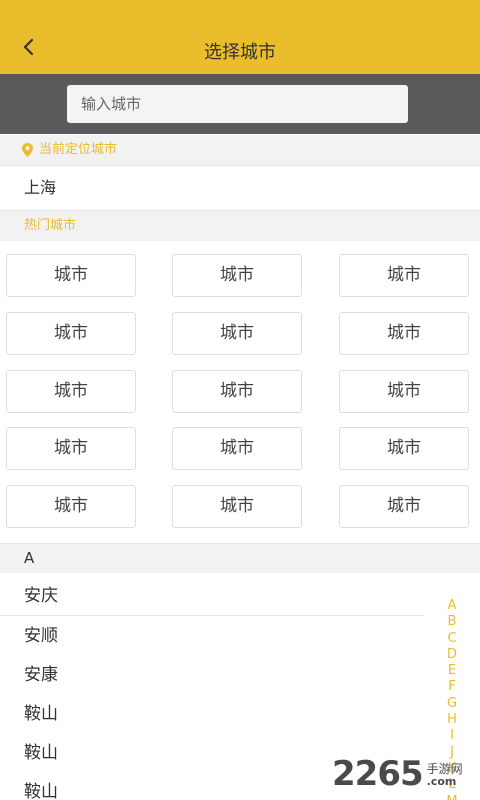 This screenshot has width=480, height=800. I want to click on index-letter: M, so click(452, 797).